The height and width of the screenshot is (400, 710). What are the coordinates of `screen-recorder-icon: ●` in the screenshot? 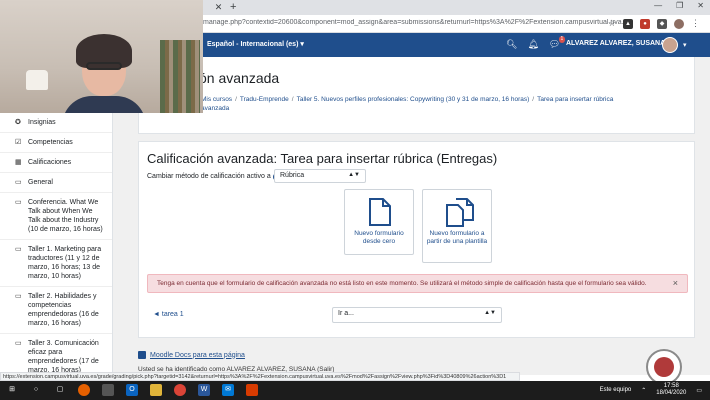 It's located at (645, 23).